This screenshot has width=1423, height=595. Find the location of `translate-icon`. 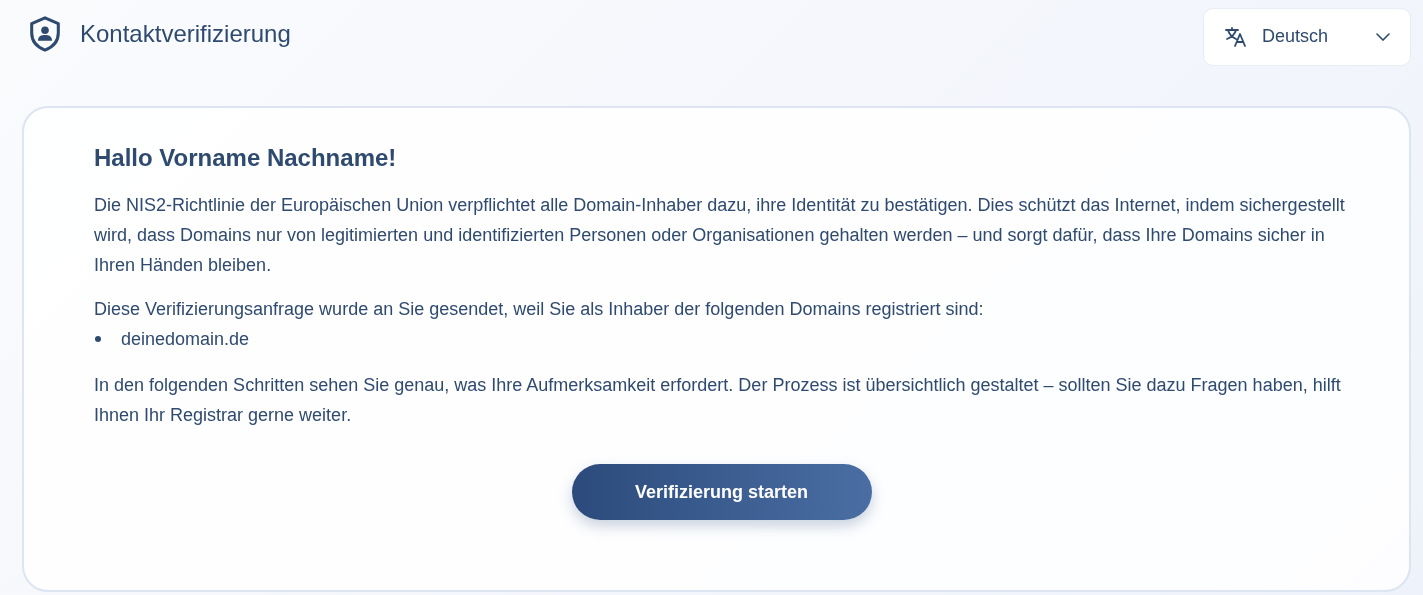

translate-icon is located at coordinates (1236, 36).